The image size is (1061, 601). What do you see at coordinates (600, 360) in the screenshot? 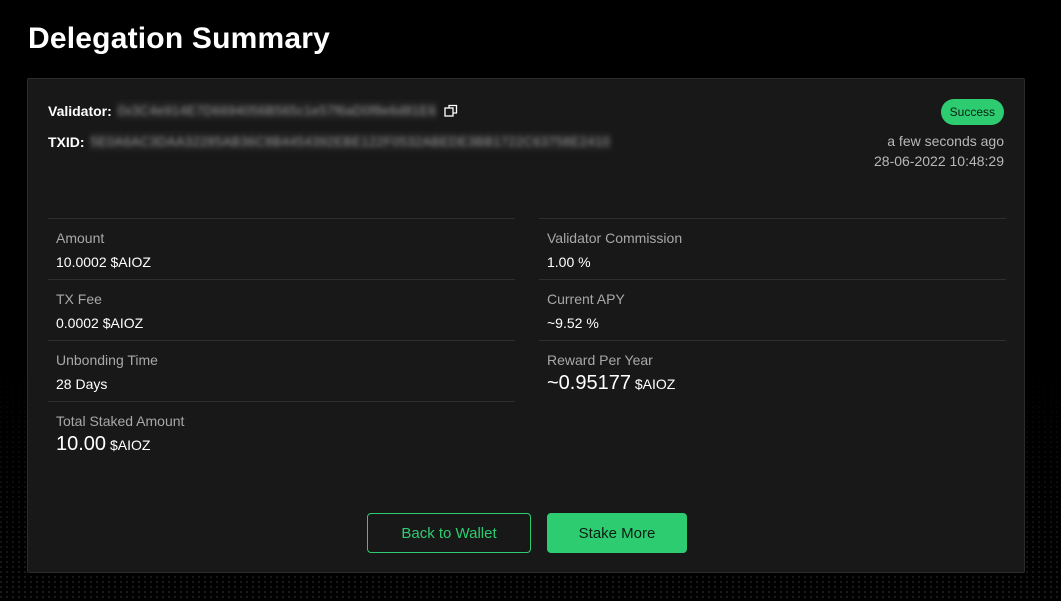
I see `stat-label: Reward Per Year` at bounding box center [600, 360].